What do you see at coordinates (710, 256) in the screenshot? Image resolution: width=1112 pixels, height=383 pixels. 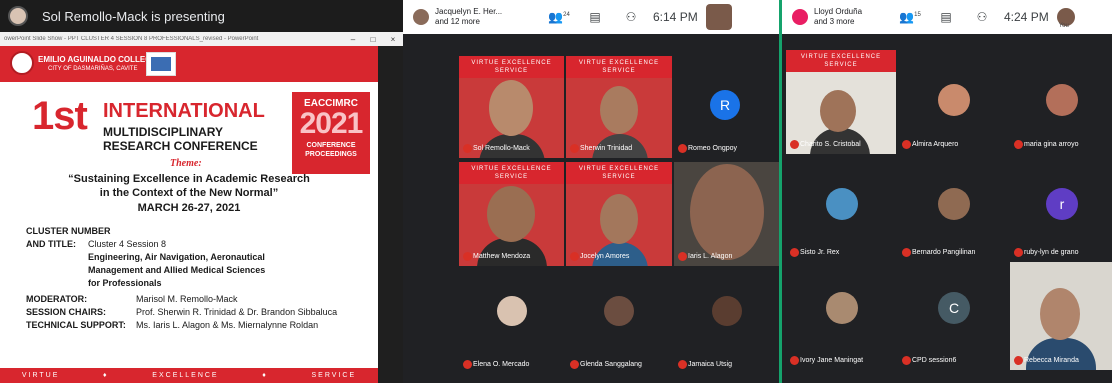 I see `participant-name: Iaris L. Alagon` at bounding box center [710, 256].